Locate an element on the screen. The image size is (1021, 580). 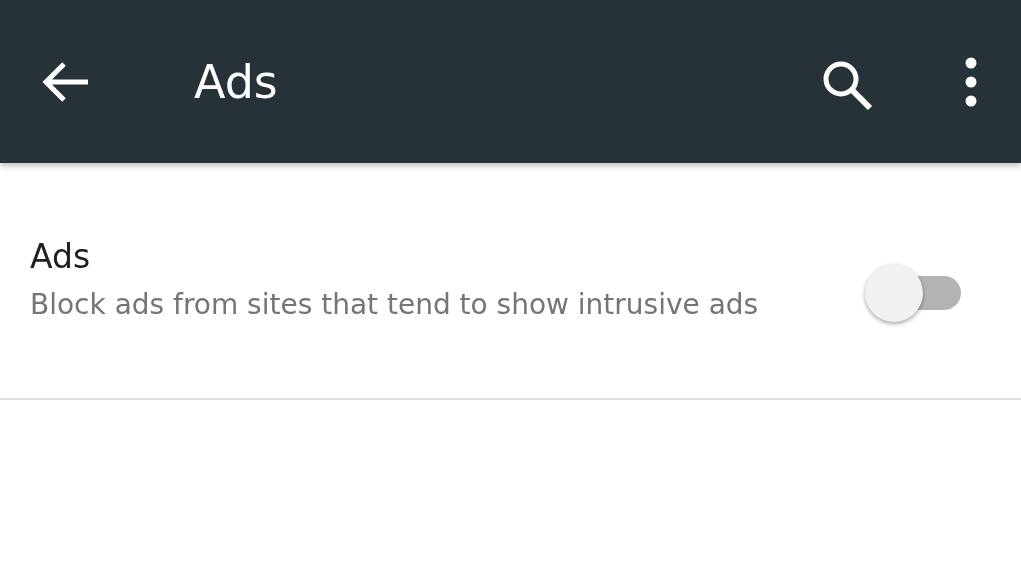
setting-summary: Block ads from sites that tend to show intrusive ads is located at coordinates (395, 304).